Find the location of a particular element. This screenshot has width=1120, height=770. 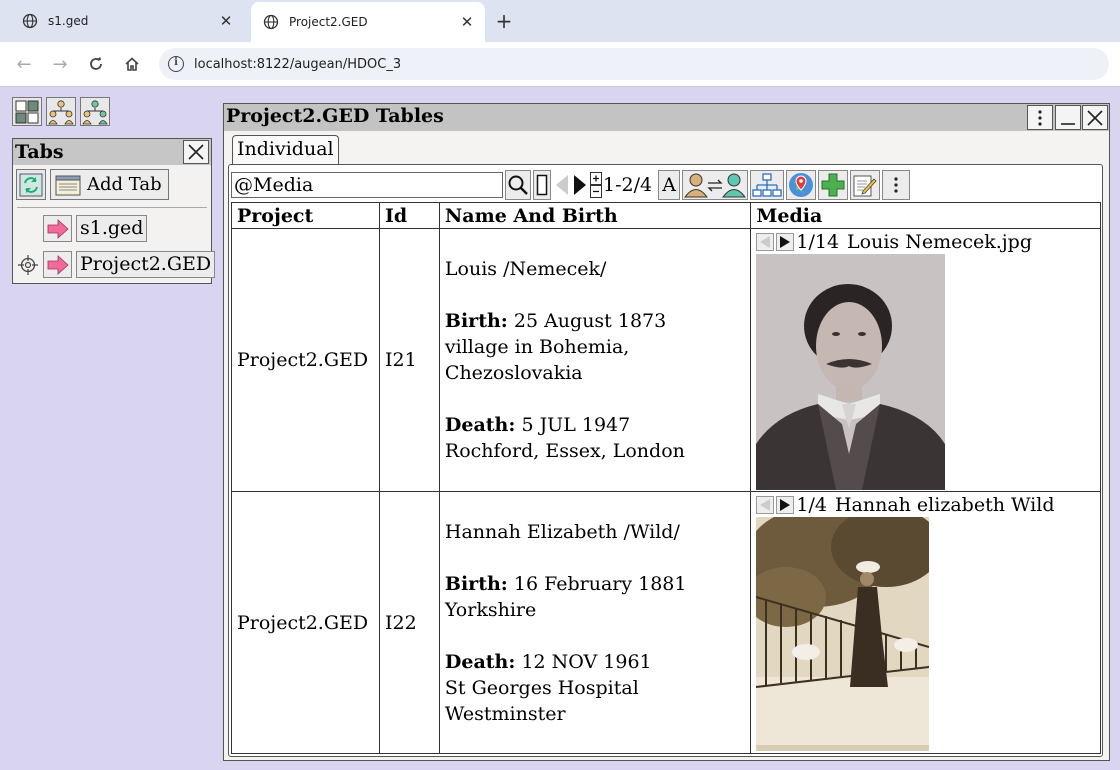

grid-icon is located at coordinates (27, 111).